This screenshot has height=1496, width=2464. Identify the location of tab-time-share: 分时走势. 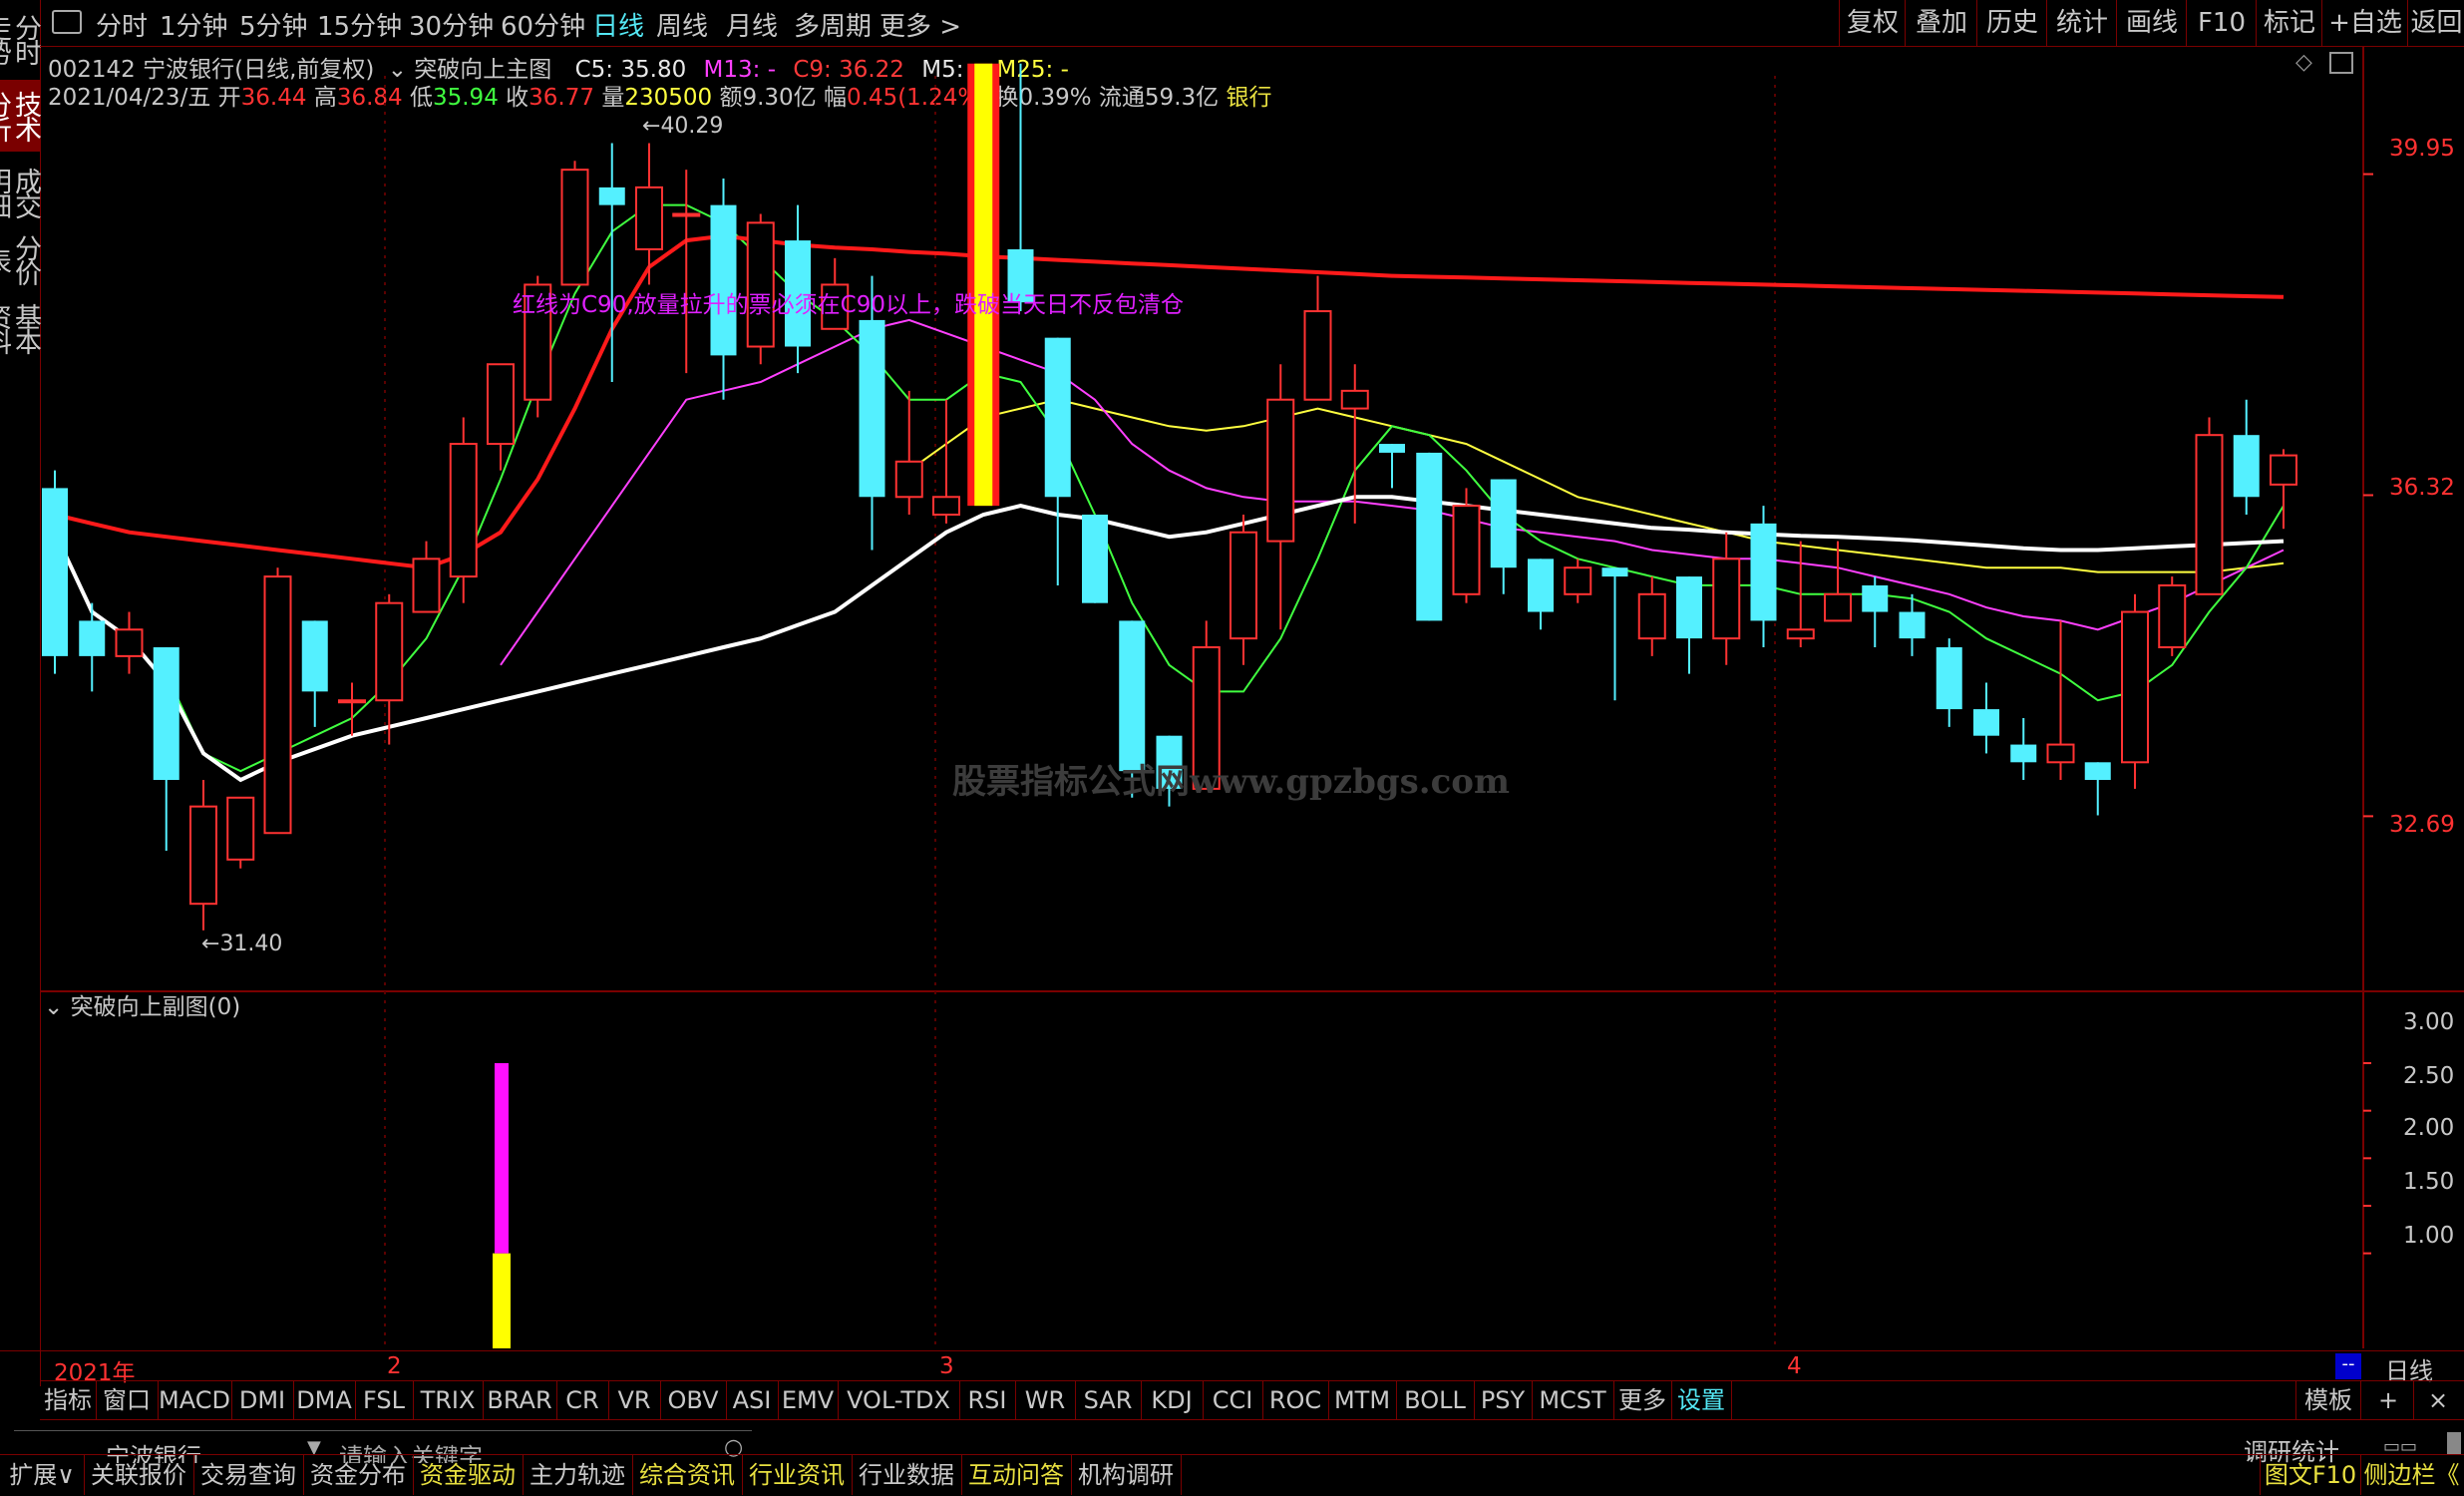
(20, 39).